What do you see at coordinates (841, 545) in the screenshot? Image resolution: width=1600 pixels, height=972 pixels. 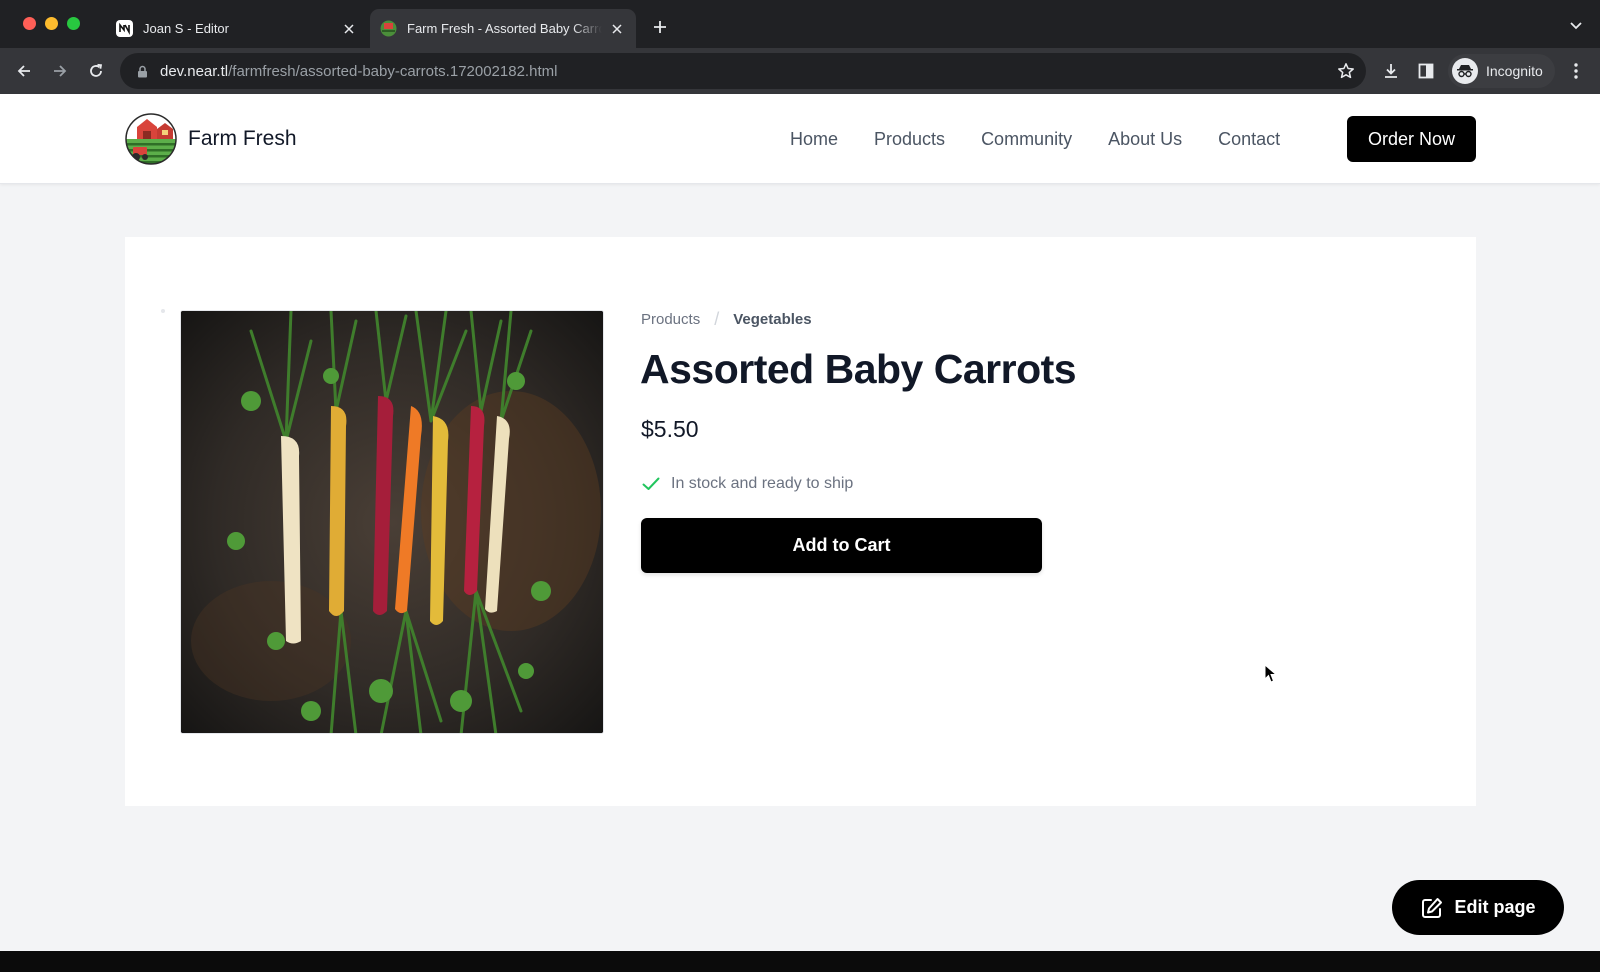 I see `add-to-cart-button: Add to Cart` at bounding box center [841, 545].